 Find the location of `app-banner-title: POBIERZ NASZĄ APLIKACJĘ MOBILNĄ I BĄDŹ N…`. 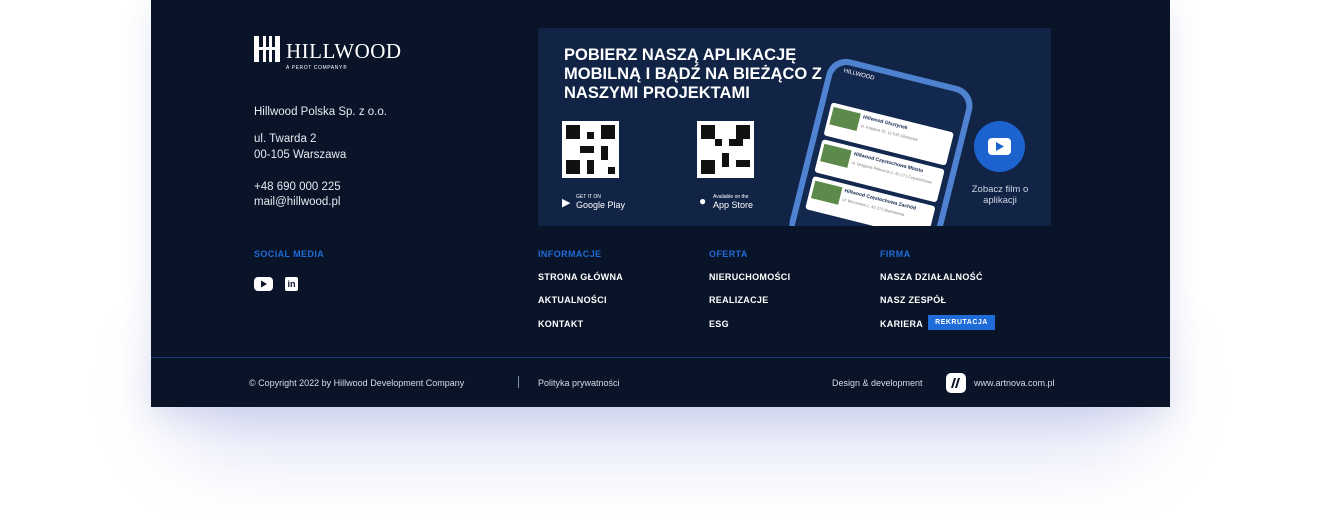

app-banner-title: POBIERZ NASZĄ APLIKACJĘ MOBILNĄ I BĄDŹ N… is located at coordinates (693, 74).